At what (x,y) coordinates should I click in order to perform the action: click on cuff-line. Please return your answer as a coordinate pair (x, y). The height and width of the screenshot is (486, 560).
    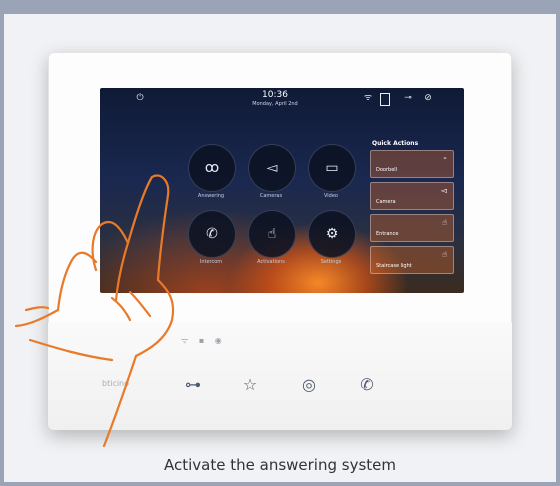
    Looking at the image, I should click on (37, 309).